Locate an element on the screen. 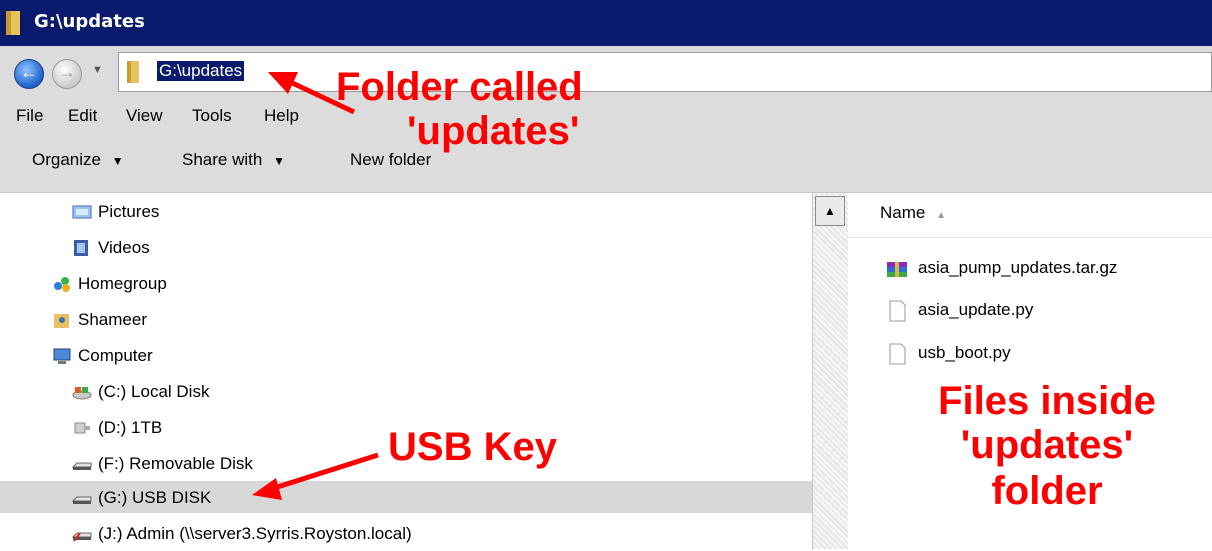  title-bar: G:\updates is located at coordinates (606, 23).